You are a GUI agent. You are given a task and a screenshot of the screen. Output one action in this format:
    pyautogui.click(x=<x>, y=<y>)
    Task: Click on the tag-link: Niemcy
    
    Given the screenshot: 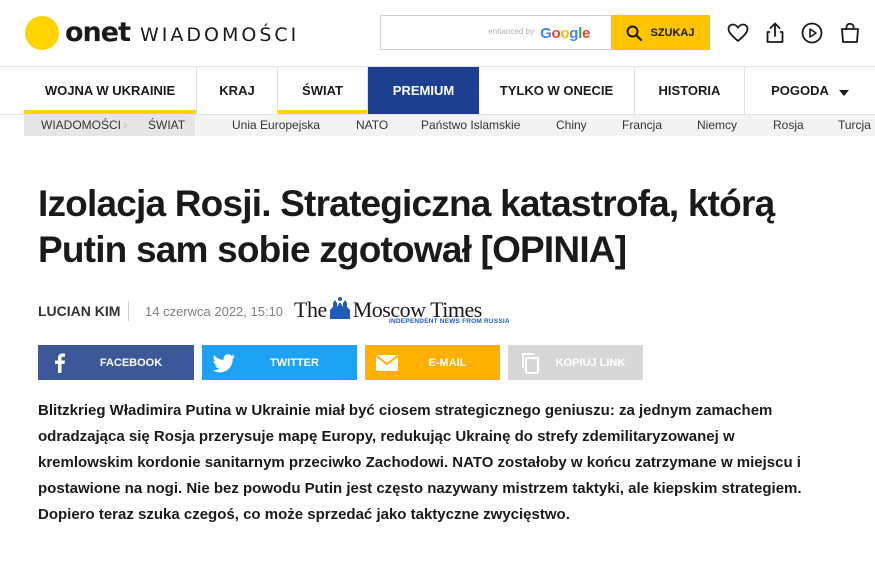 What is the action you would take?
    pyautogui.click(x=717, y=125)
    